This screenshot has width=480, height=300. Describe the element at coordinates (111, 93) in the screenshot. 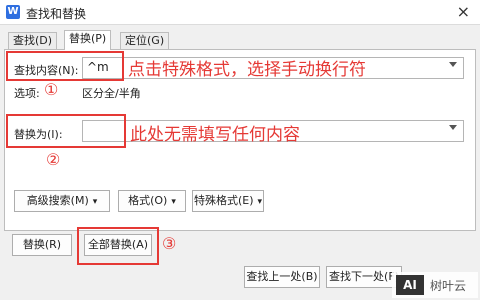

I see `options-value: 区分全/半角` at that location.